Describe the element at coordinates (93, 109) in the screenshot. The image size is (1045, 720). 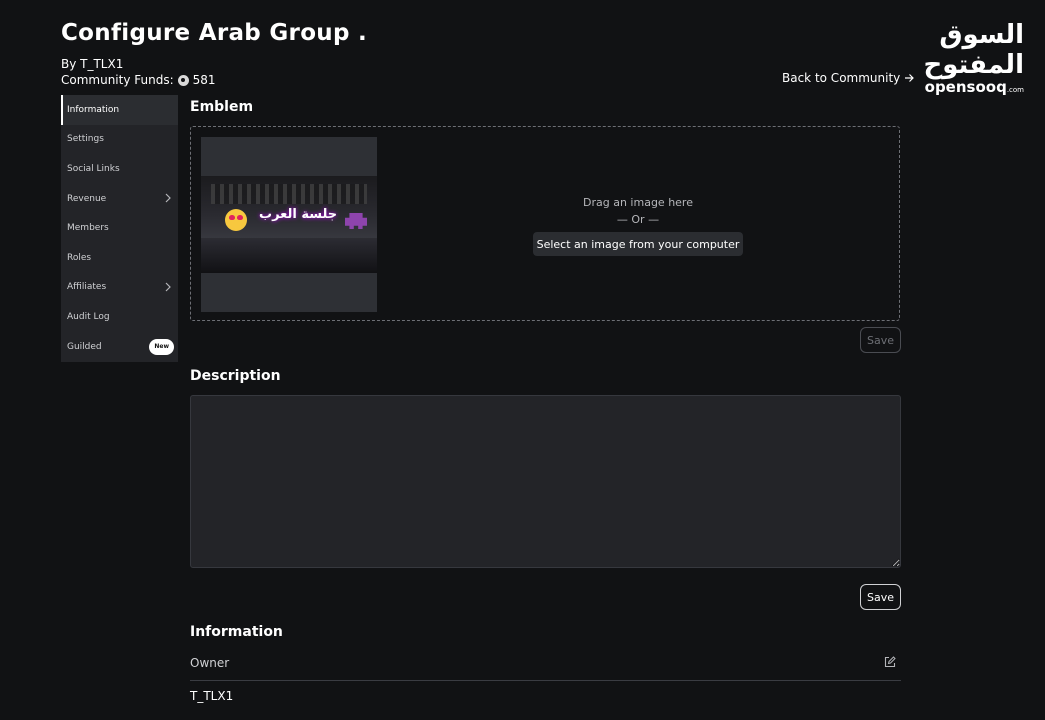
I see `sidebar-item-label: Information` at that location.